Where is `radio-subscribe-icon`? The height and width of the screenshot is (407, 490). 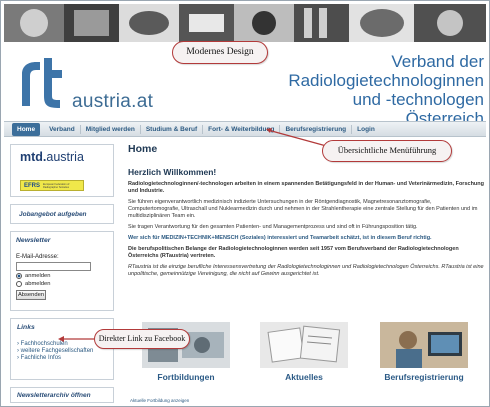
radio-subscribe-icon is located at coordinates (19, 276).